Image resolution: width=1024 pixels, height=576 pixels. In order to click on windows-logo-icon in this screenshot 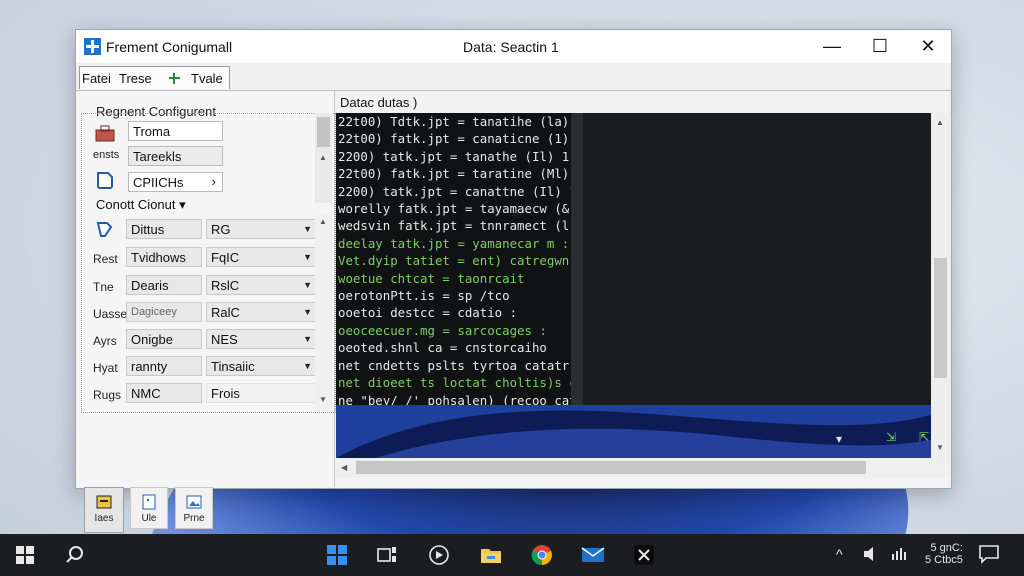, I will do `click(337, 555)`.